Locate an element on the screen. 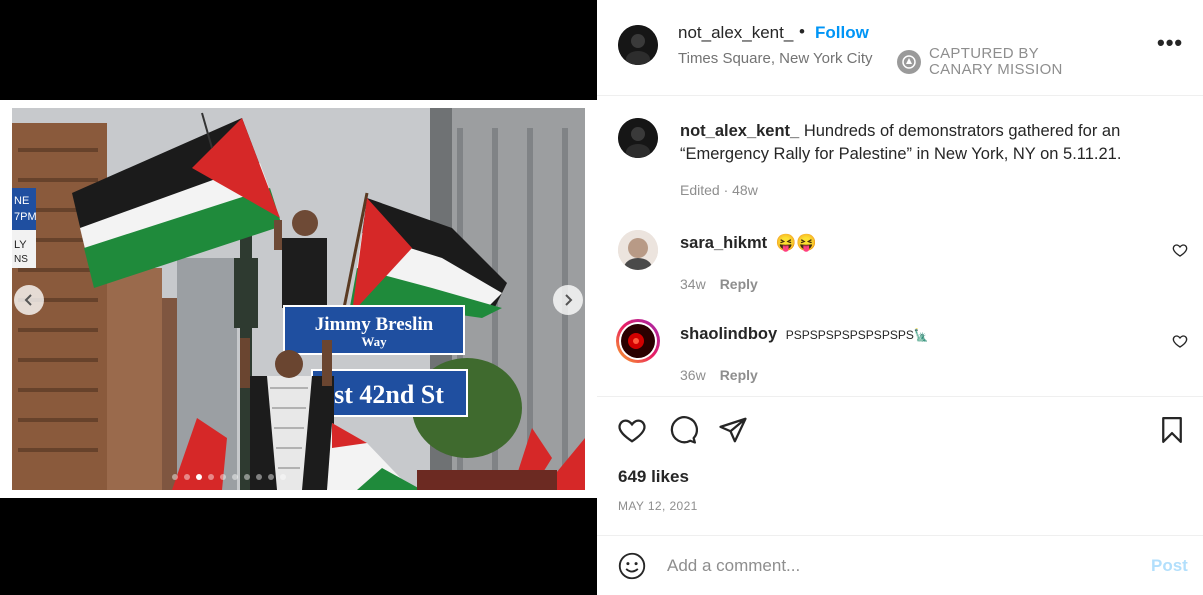 The image size is (1203, 595). comment-text: PSPSPSPSPSPSPSPS🗽 is located at coordinates (857, 335).